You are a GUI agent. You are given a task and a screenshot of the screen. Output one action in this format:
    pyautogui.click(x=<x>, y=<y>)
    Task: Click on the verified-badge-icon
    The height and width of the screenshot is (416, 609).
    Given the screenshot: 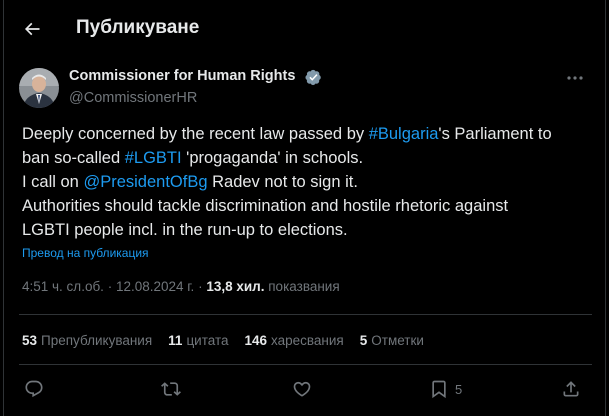 What is the action you would take?
    pyautogui.click(x=313, y=77)
    